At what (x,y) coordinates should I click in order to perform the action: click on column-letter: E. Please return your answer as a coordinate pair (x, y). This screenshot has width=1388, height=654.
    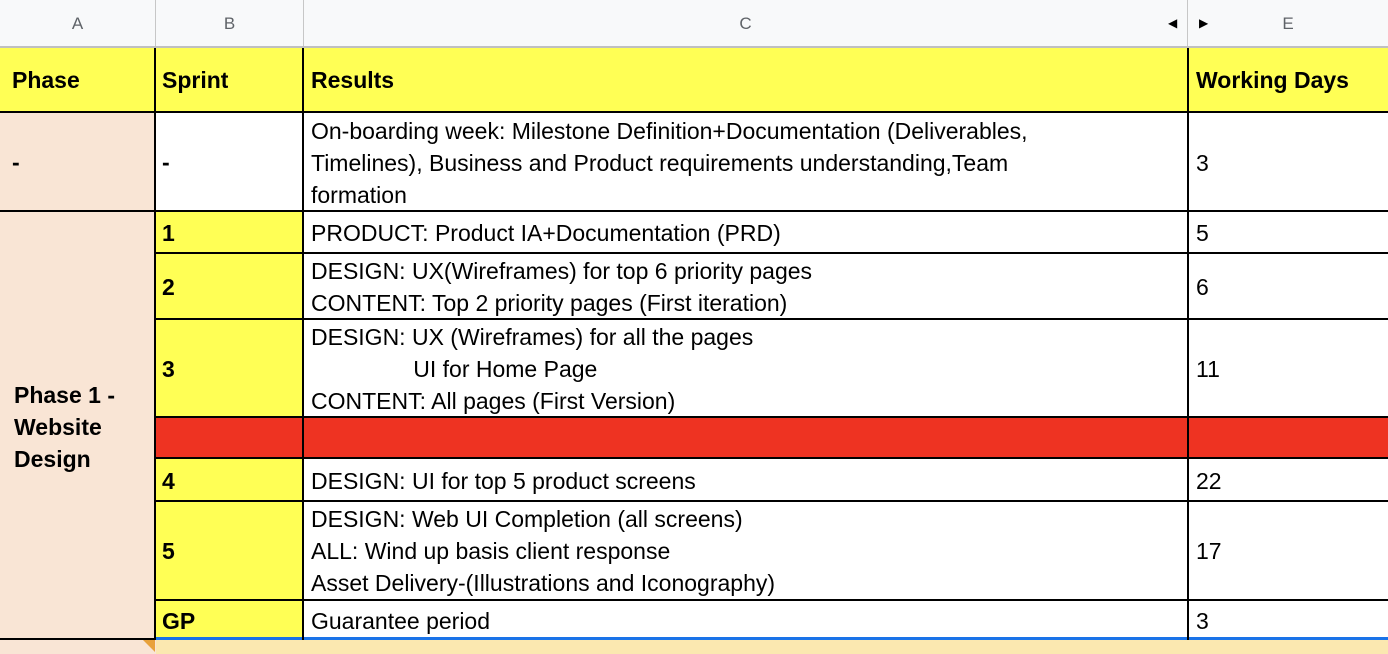
    Looking at the image, I should click on (1288, 23).